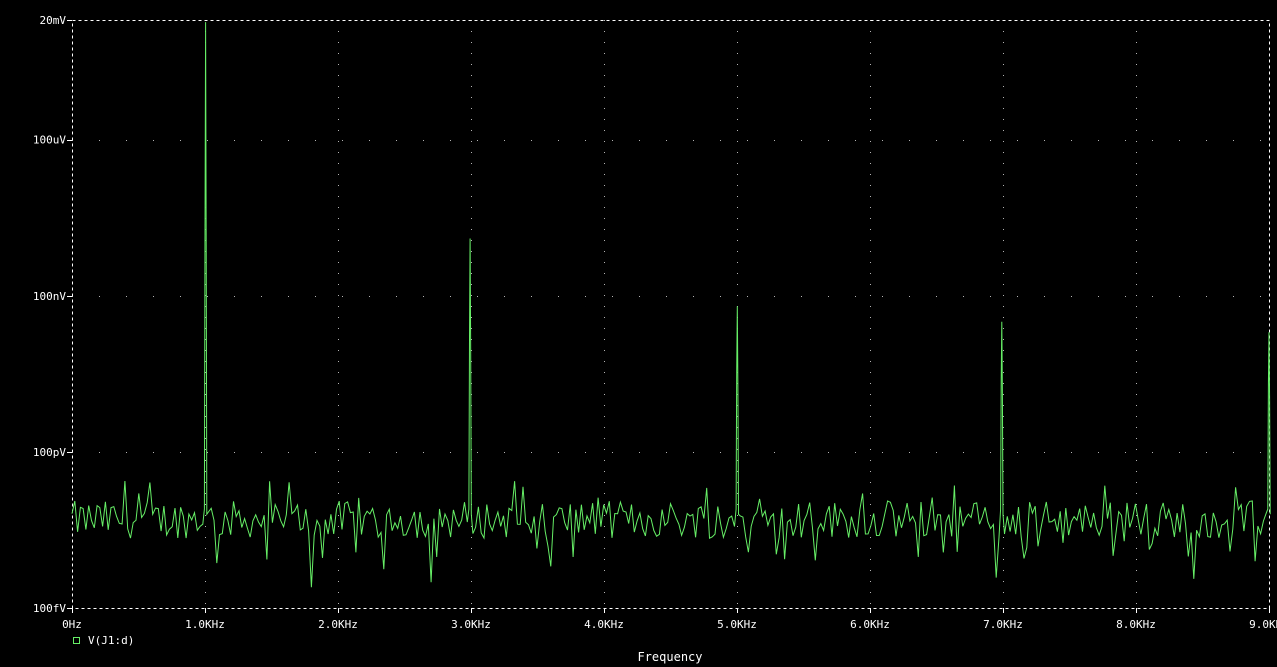  What do you see at coordinates (338, 624) in the screenshot?
I see `x-tick-label: 2.0KHz` at bounding box center [338, 624].